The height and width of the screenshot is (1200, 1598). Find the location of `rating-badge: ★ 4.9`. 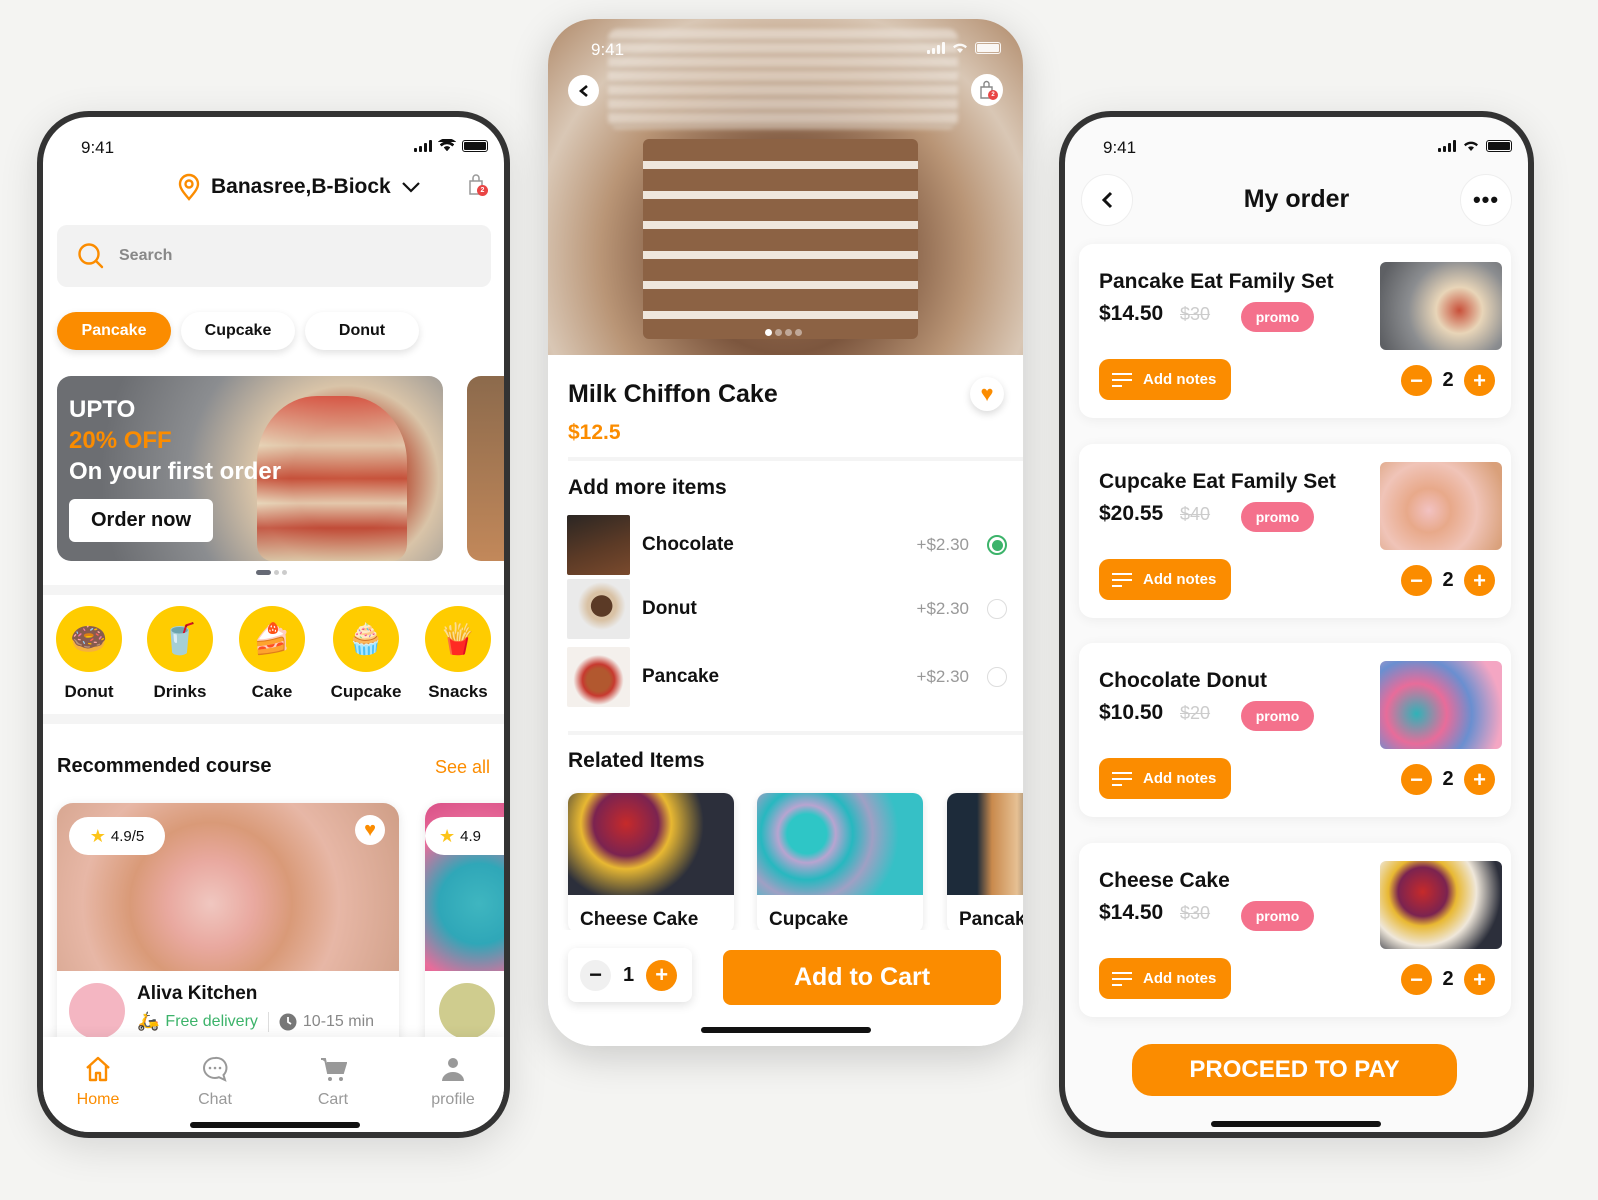

rating-badge: ★ 4.9 is located at coordinates (464, 836).